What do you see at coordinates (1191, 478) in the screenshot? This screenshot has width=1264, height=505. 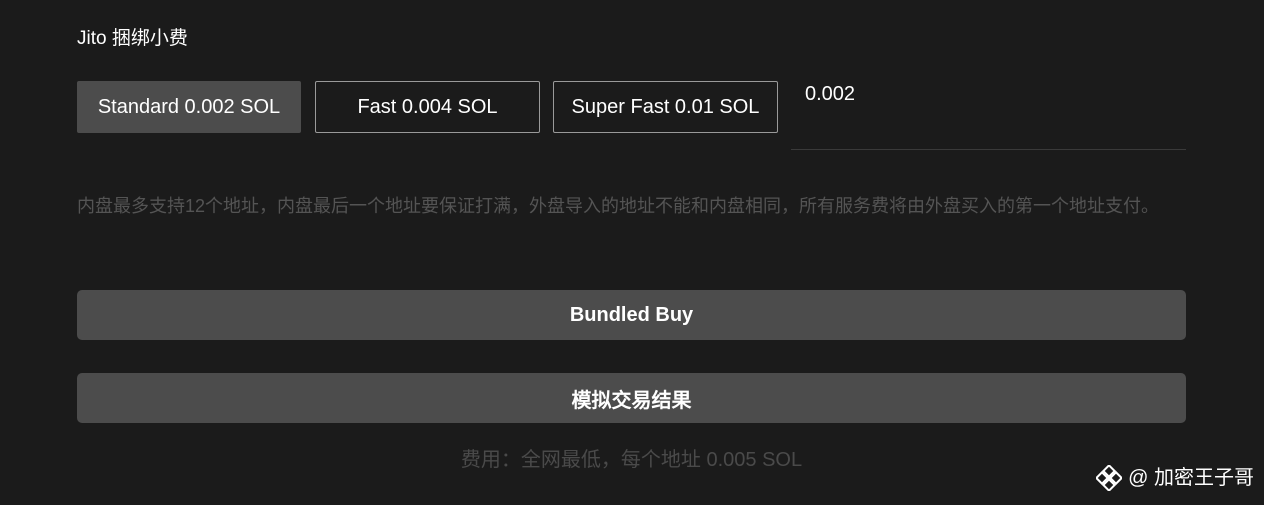 I see `watermark-text: @ 加密王子哥` at bounding box center [1191, 478].